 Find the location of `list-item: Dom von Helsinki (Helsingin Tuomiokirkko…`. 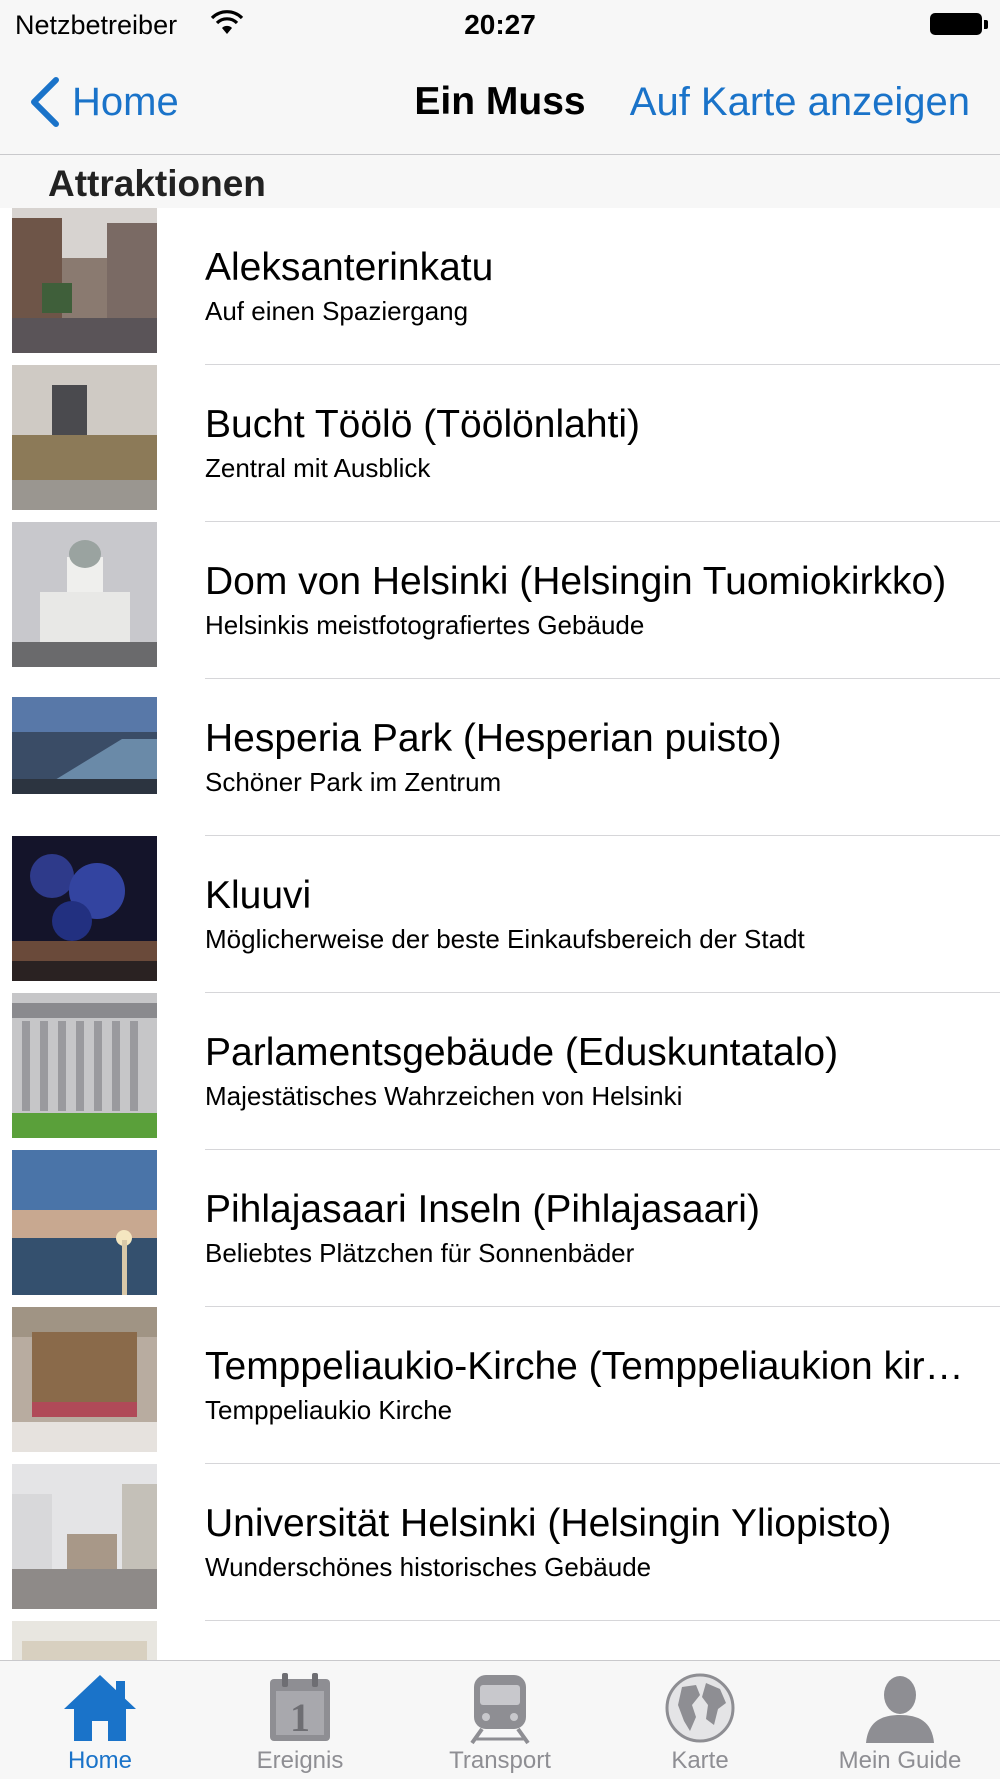

list-item: Dom von Helsinki (Helsingin Tuomiokirkko… is located at coordinates (500, 600).